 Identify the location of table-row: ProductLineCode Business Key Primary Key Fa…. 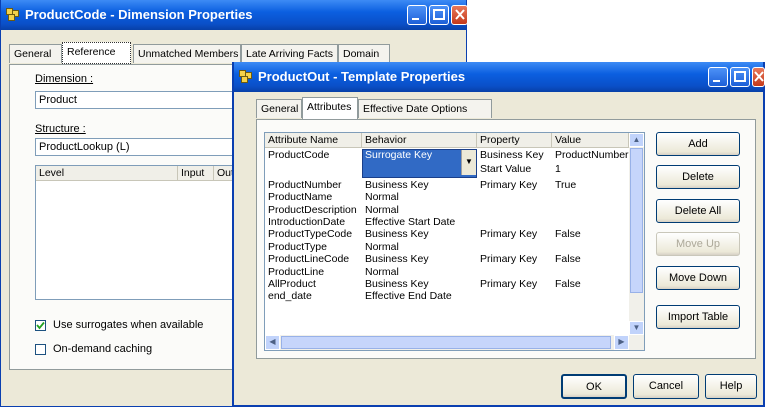
(447, 259).